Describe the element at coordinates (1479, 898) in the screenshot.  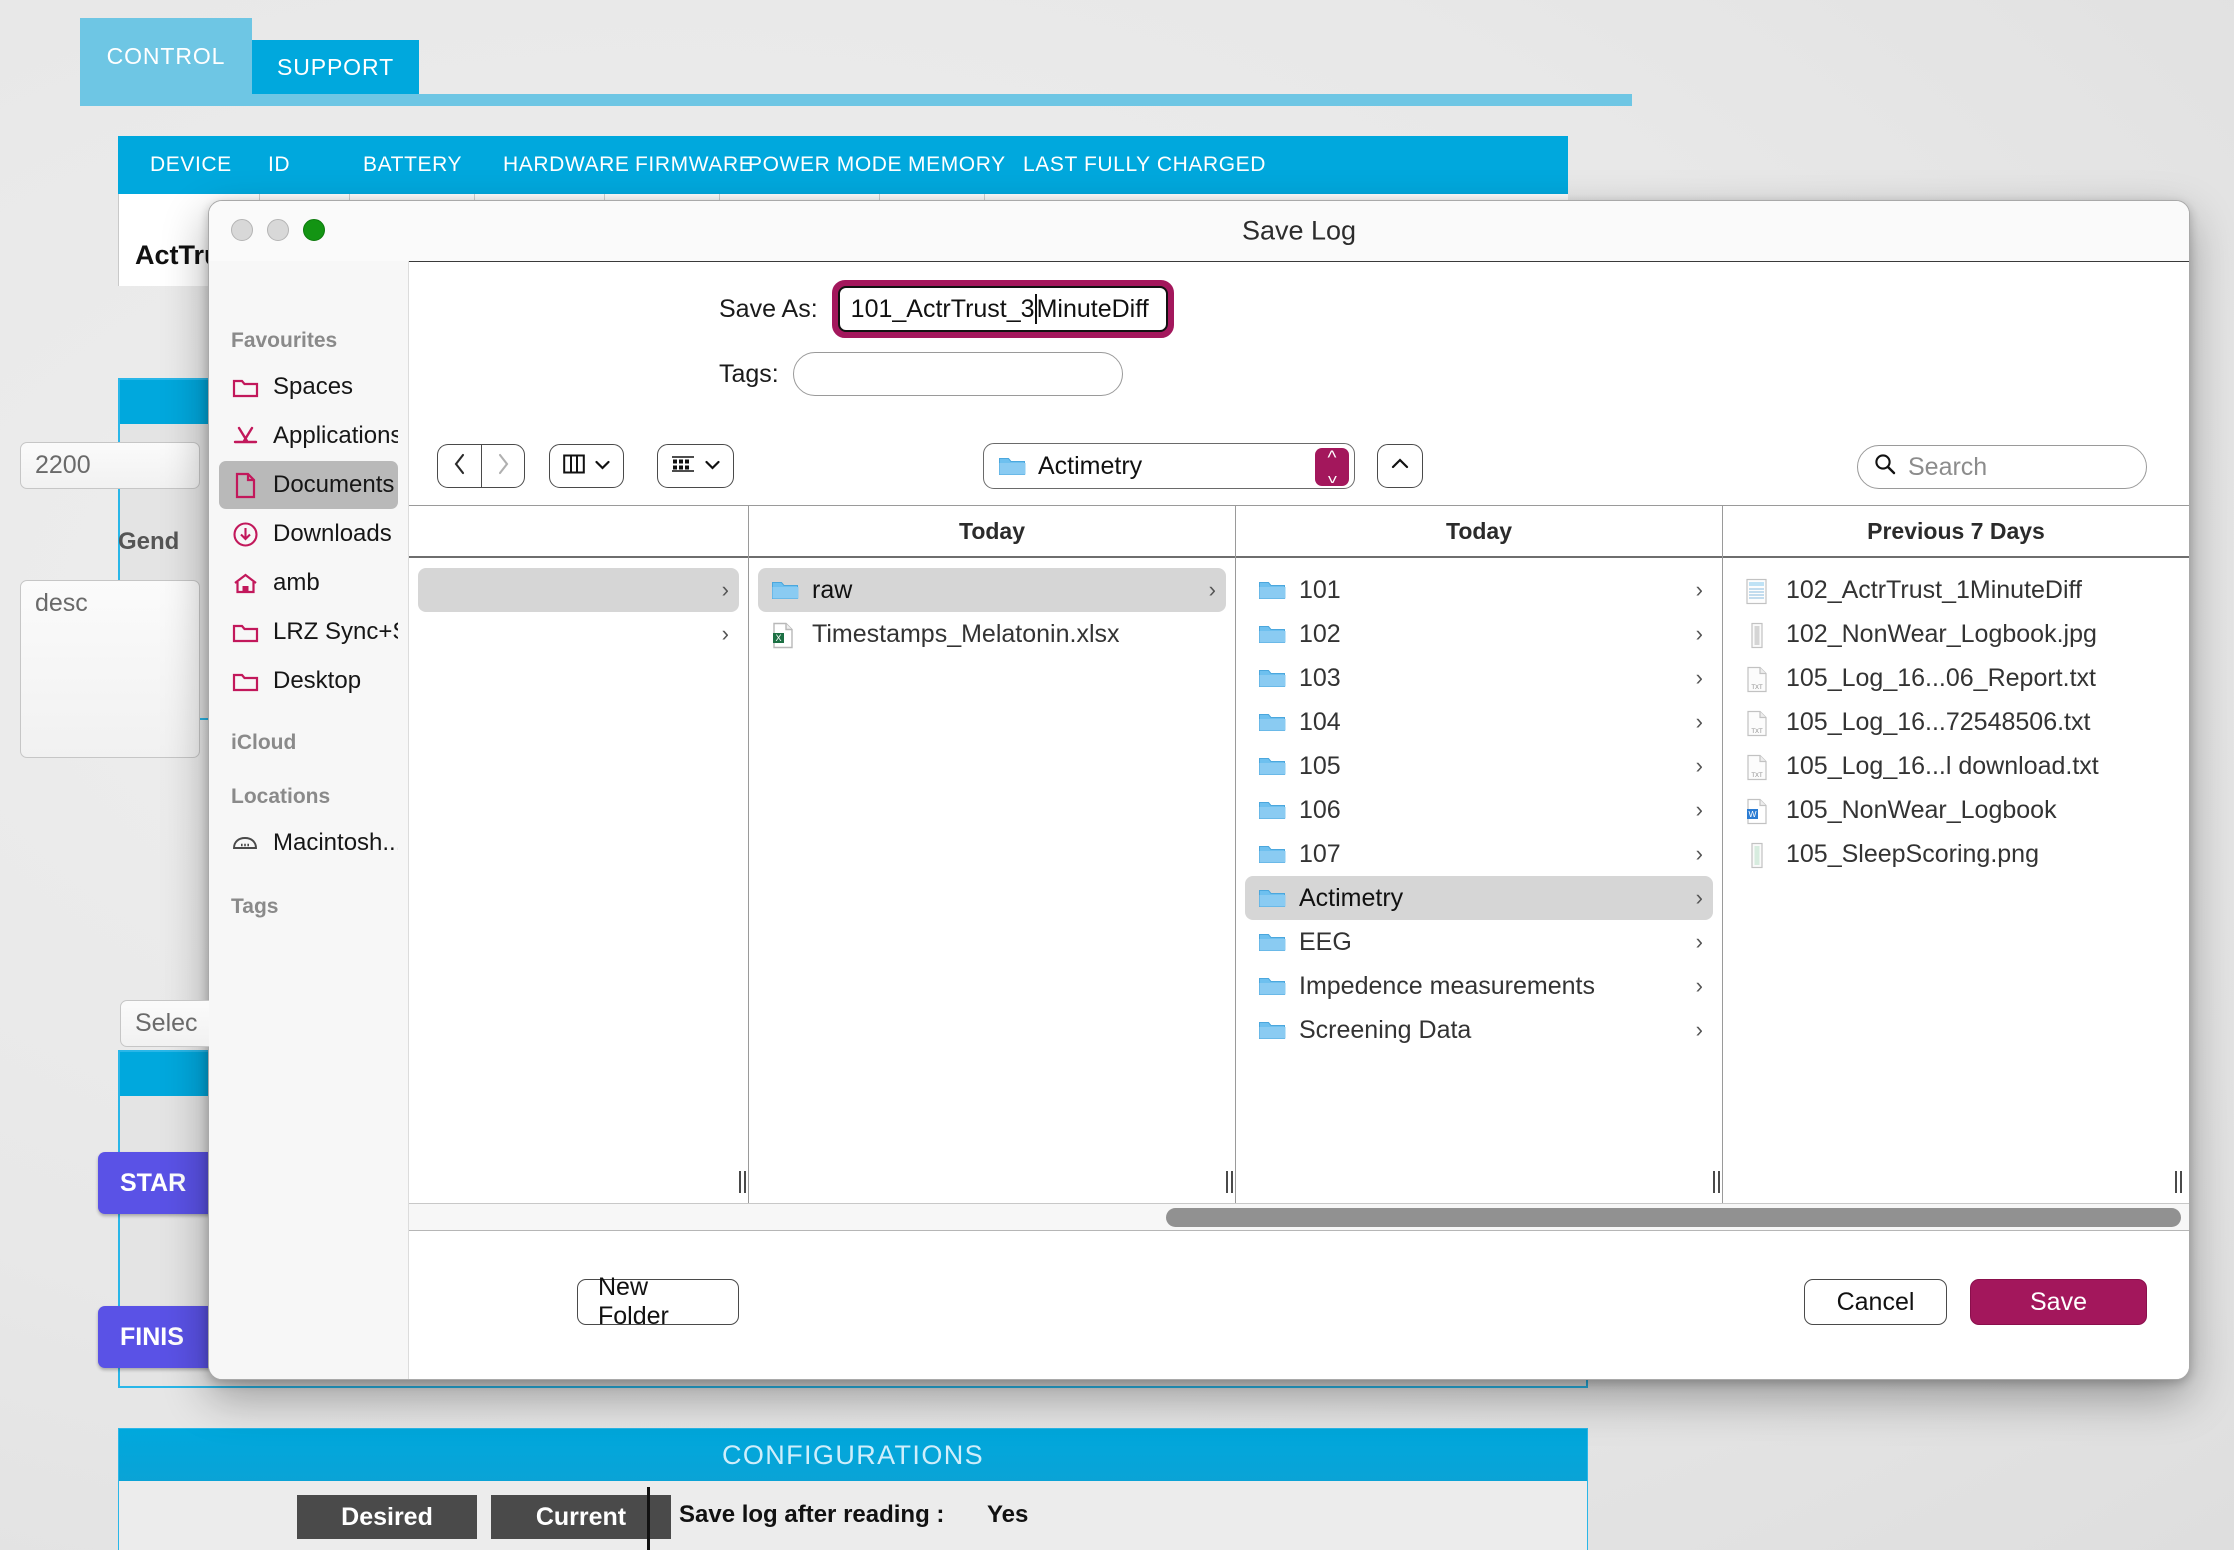
I see `list-item: Actimetry ›` at that location.